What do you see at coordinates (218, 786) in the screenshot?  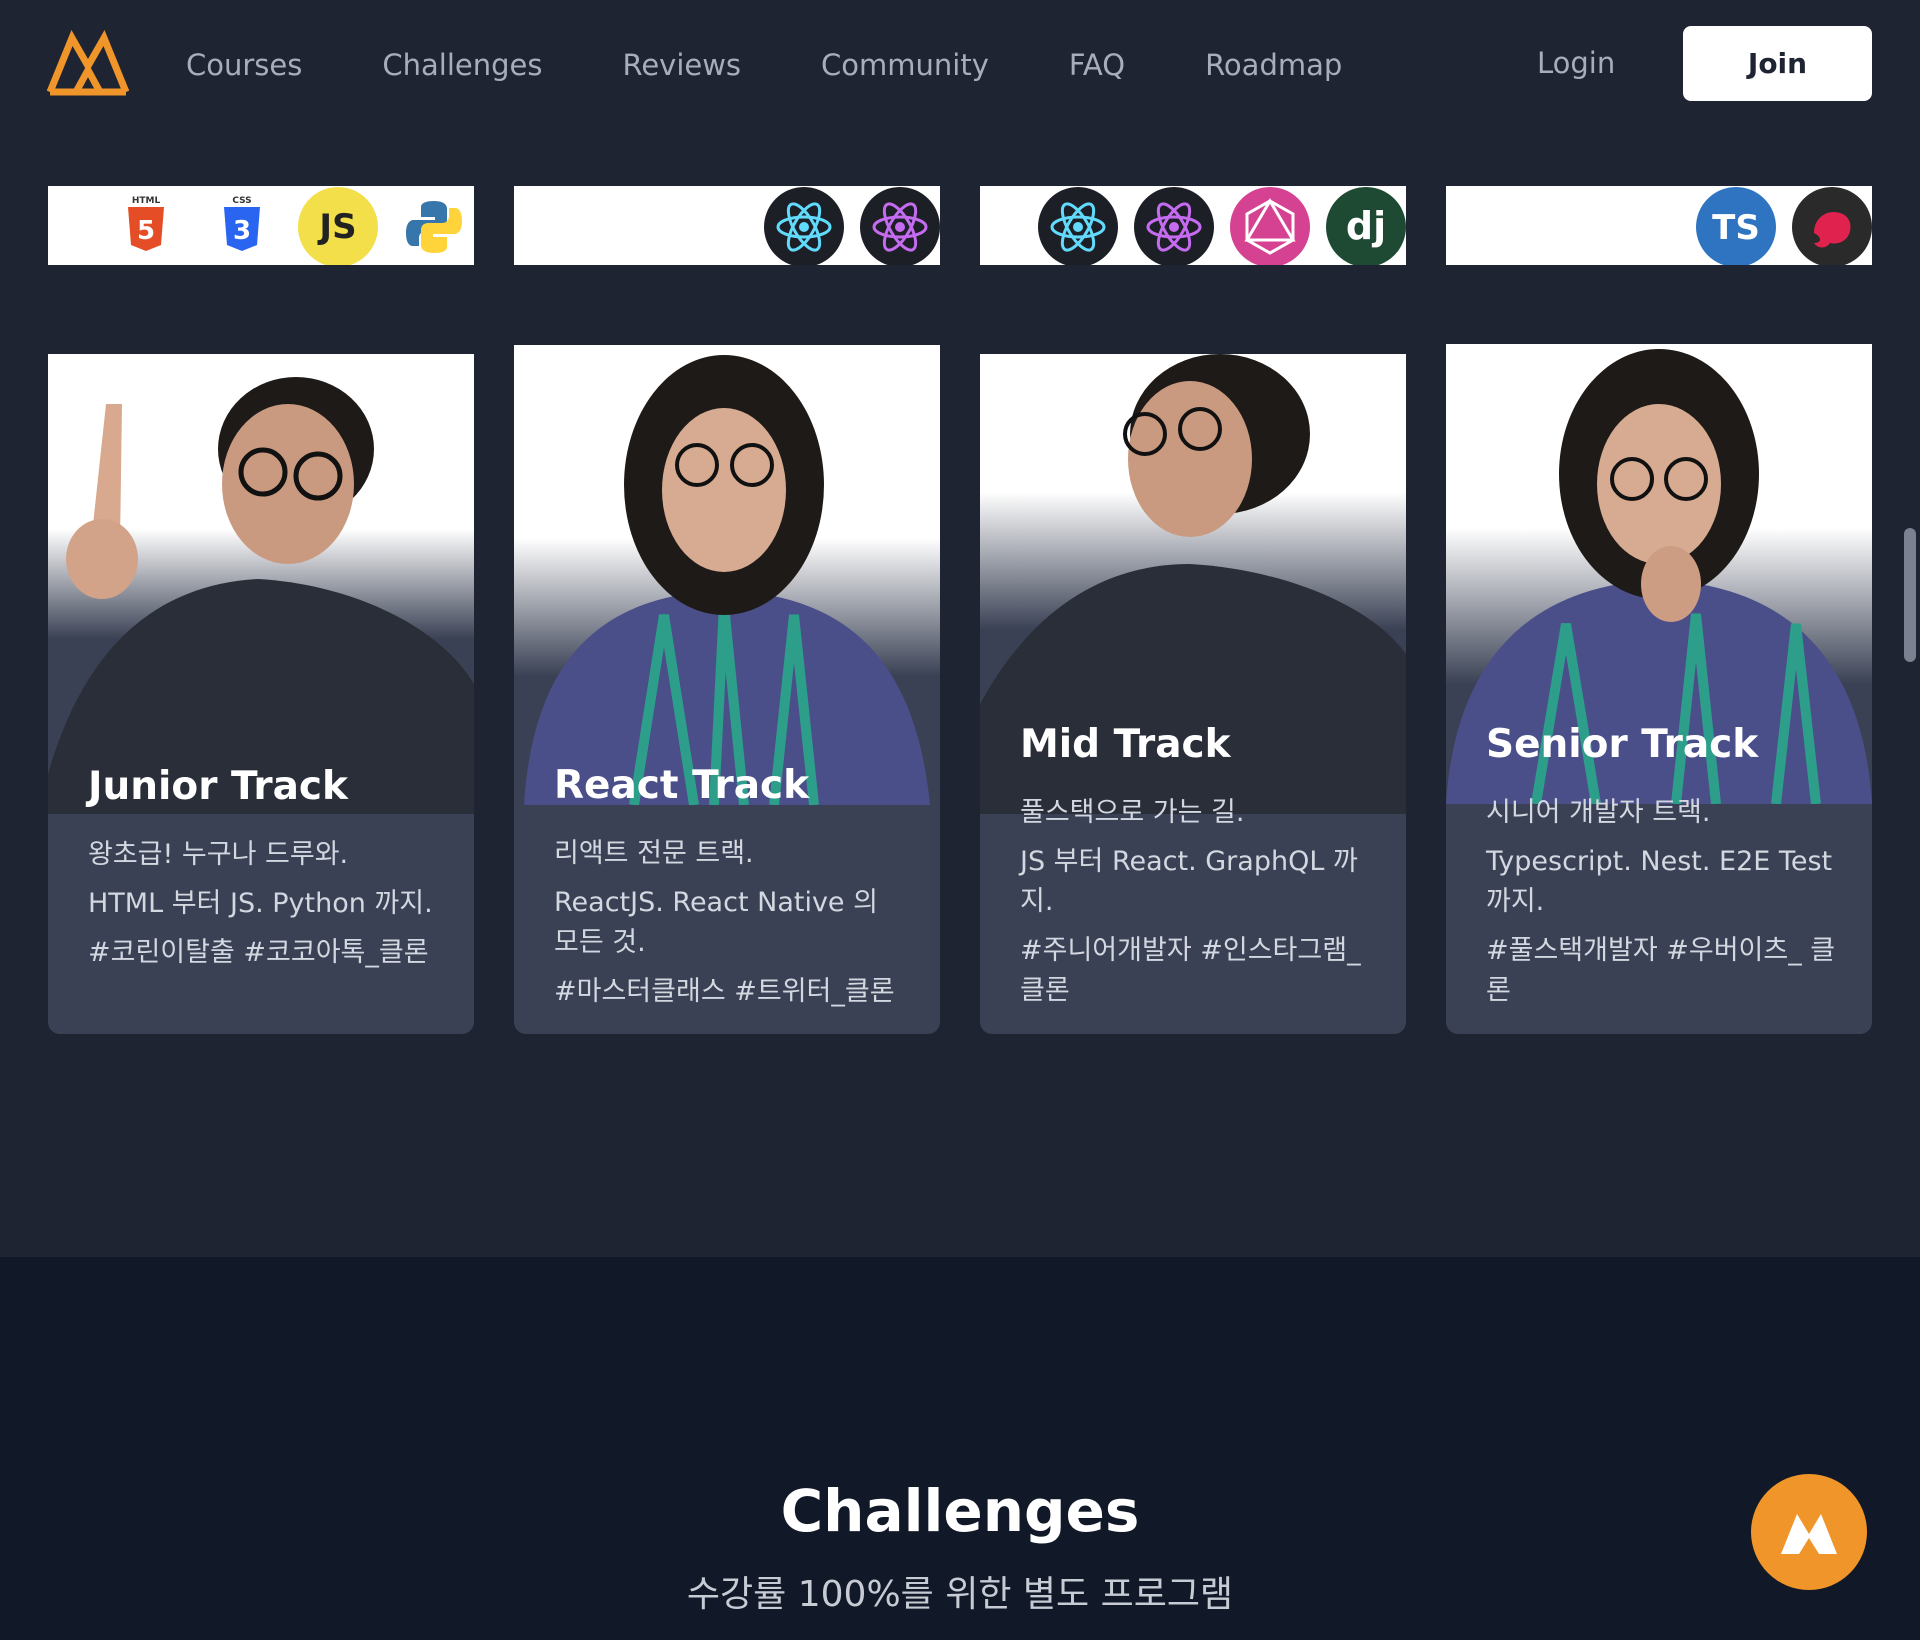 I see `track-title: Junior Track` at bounding box center [218, 786].